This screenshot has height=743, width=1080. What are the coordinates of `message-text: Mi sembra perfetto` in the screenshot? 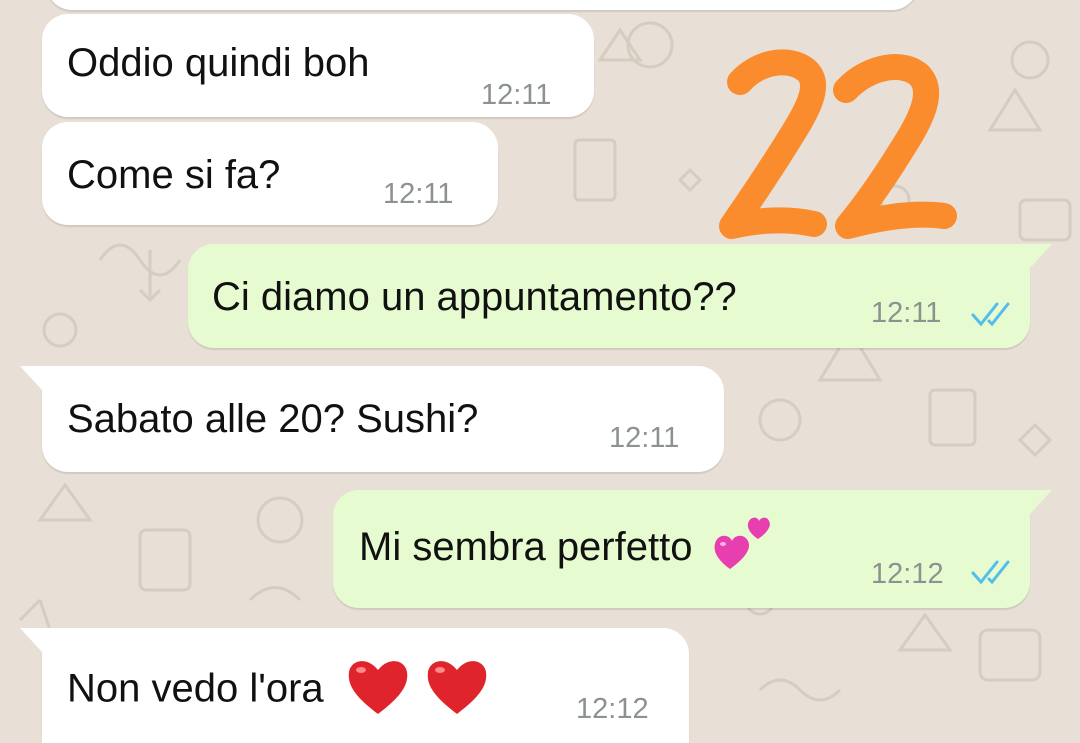 It's located at (568, 544).